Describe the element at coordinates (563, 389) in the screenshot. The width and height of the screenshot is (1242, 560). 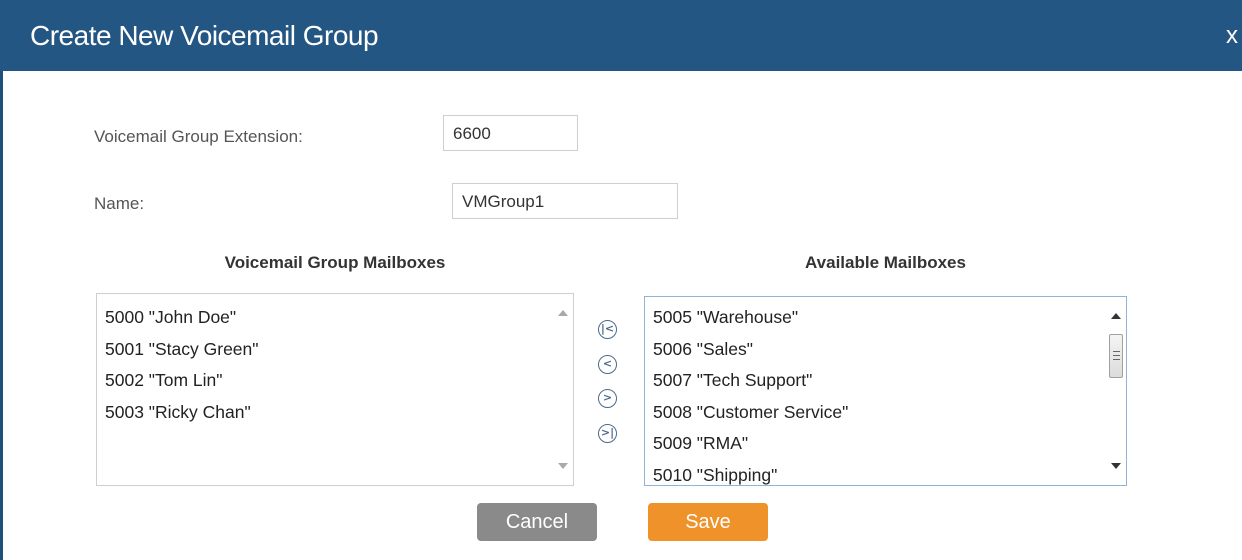
I see `group-list-scrollbar` at that location.